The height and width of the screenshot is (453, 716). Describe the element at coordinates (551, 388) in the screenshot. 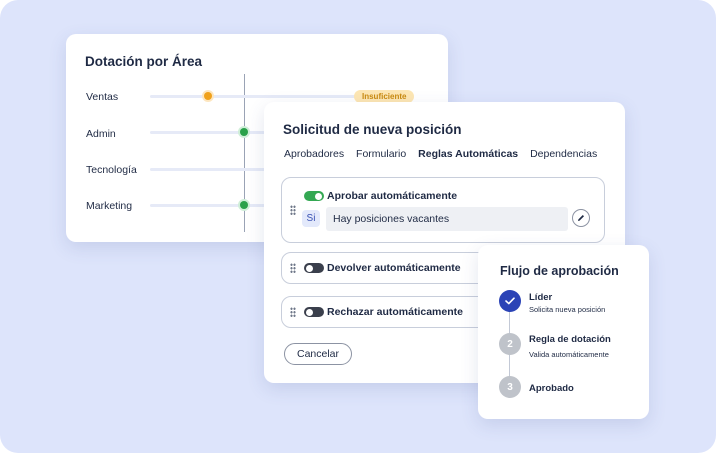

I see `step-3-title: Aprobado` at that location.